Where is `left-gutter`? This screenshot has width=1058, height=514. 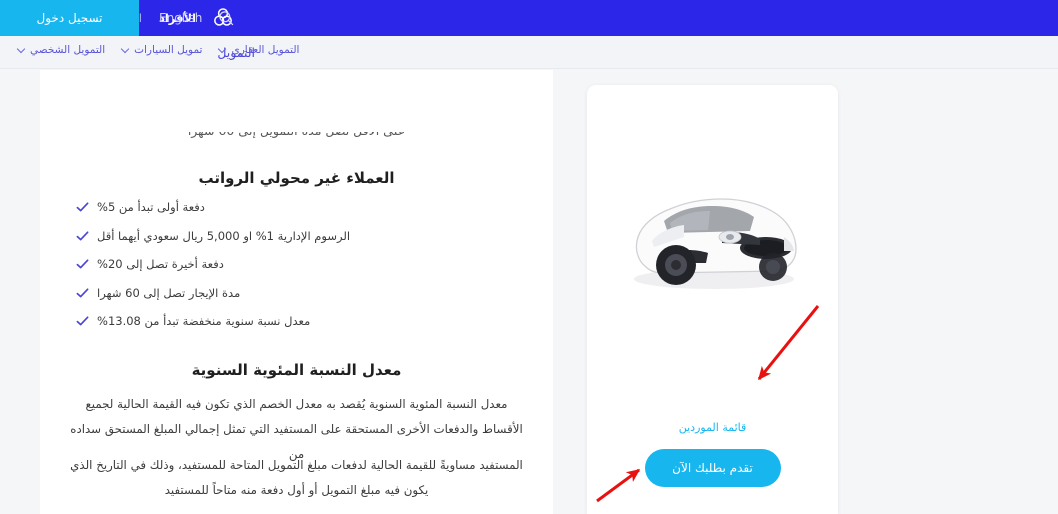 left-gutter is located at coordinates (20, 292).